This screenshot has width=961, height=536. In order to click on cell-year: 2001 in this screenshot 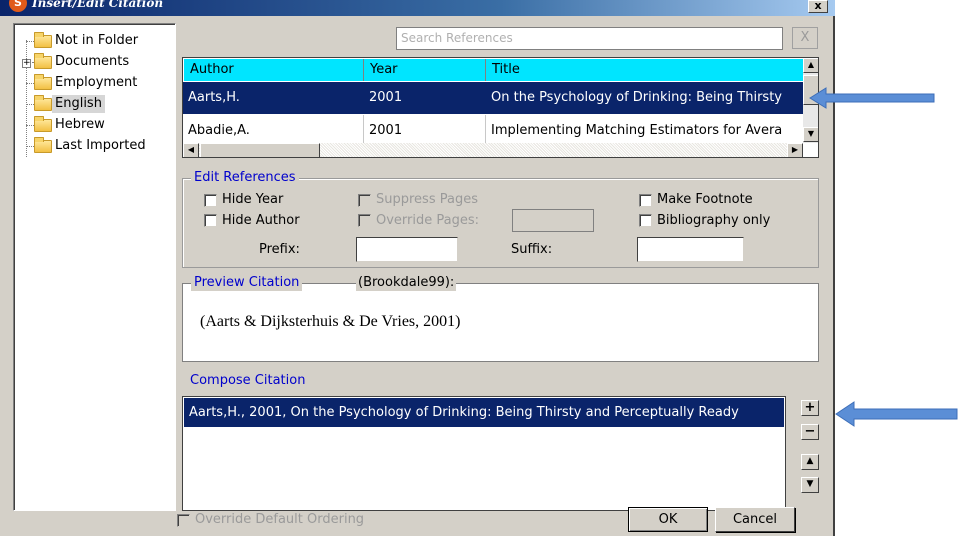, I will do `click(425, 98)`.